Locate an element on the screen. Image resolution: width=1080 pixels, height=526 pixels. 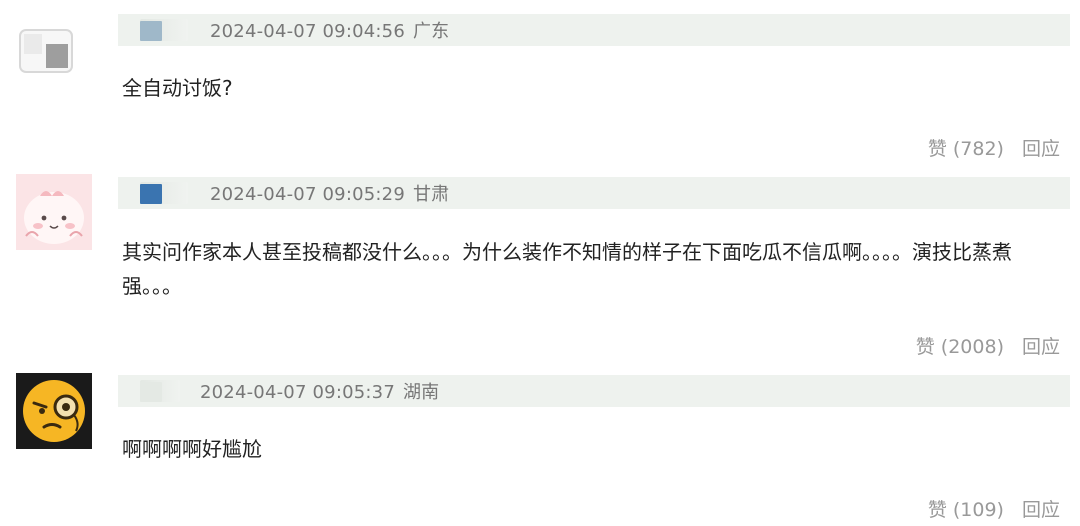
comment-actions: 赞 (782) 回应 is located at coordinates (994, 147).